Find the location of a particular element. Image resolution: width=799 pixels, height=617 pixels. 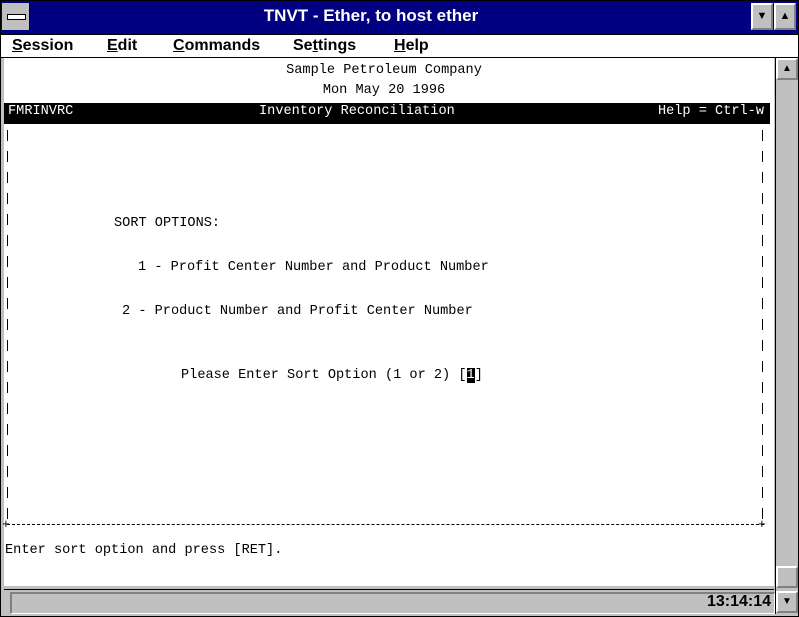

menu-bar: Session Edit Commands Settings Help is located at coordinates (399, 46).